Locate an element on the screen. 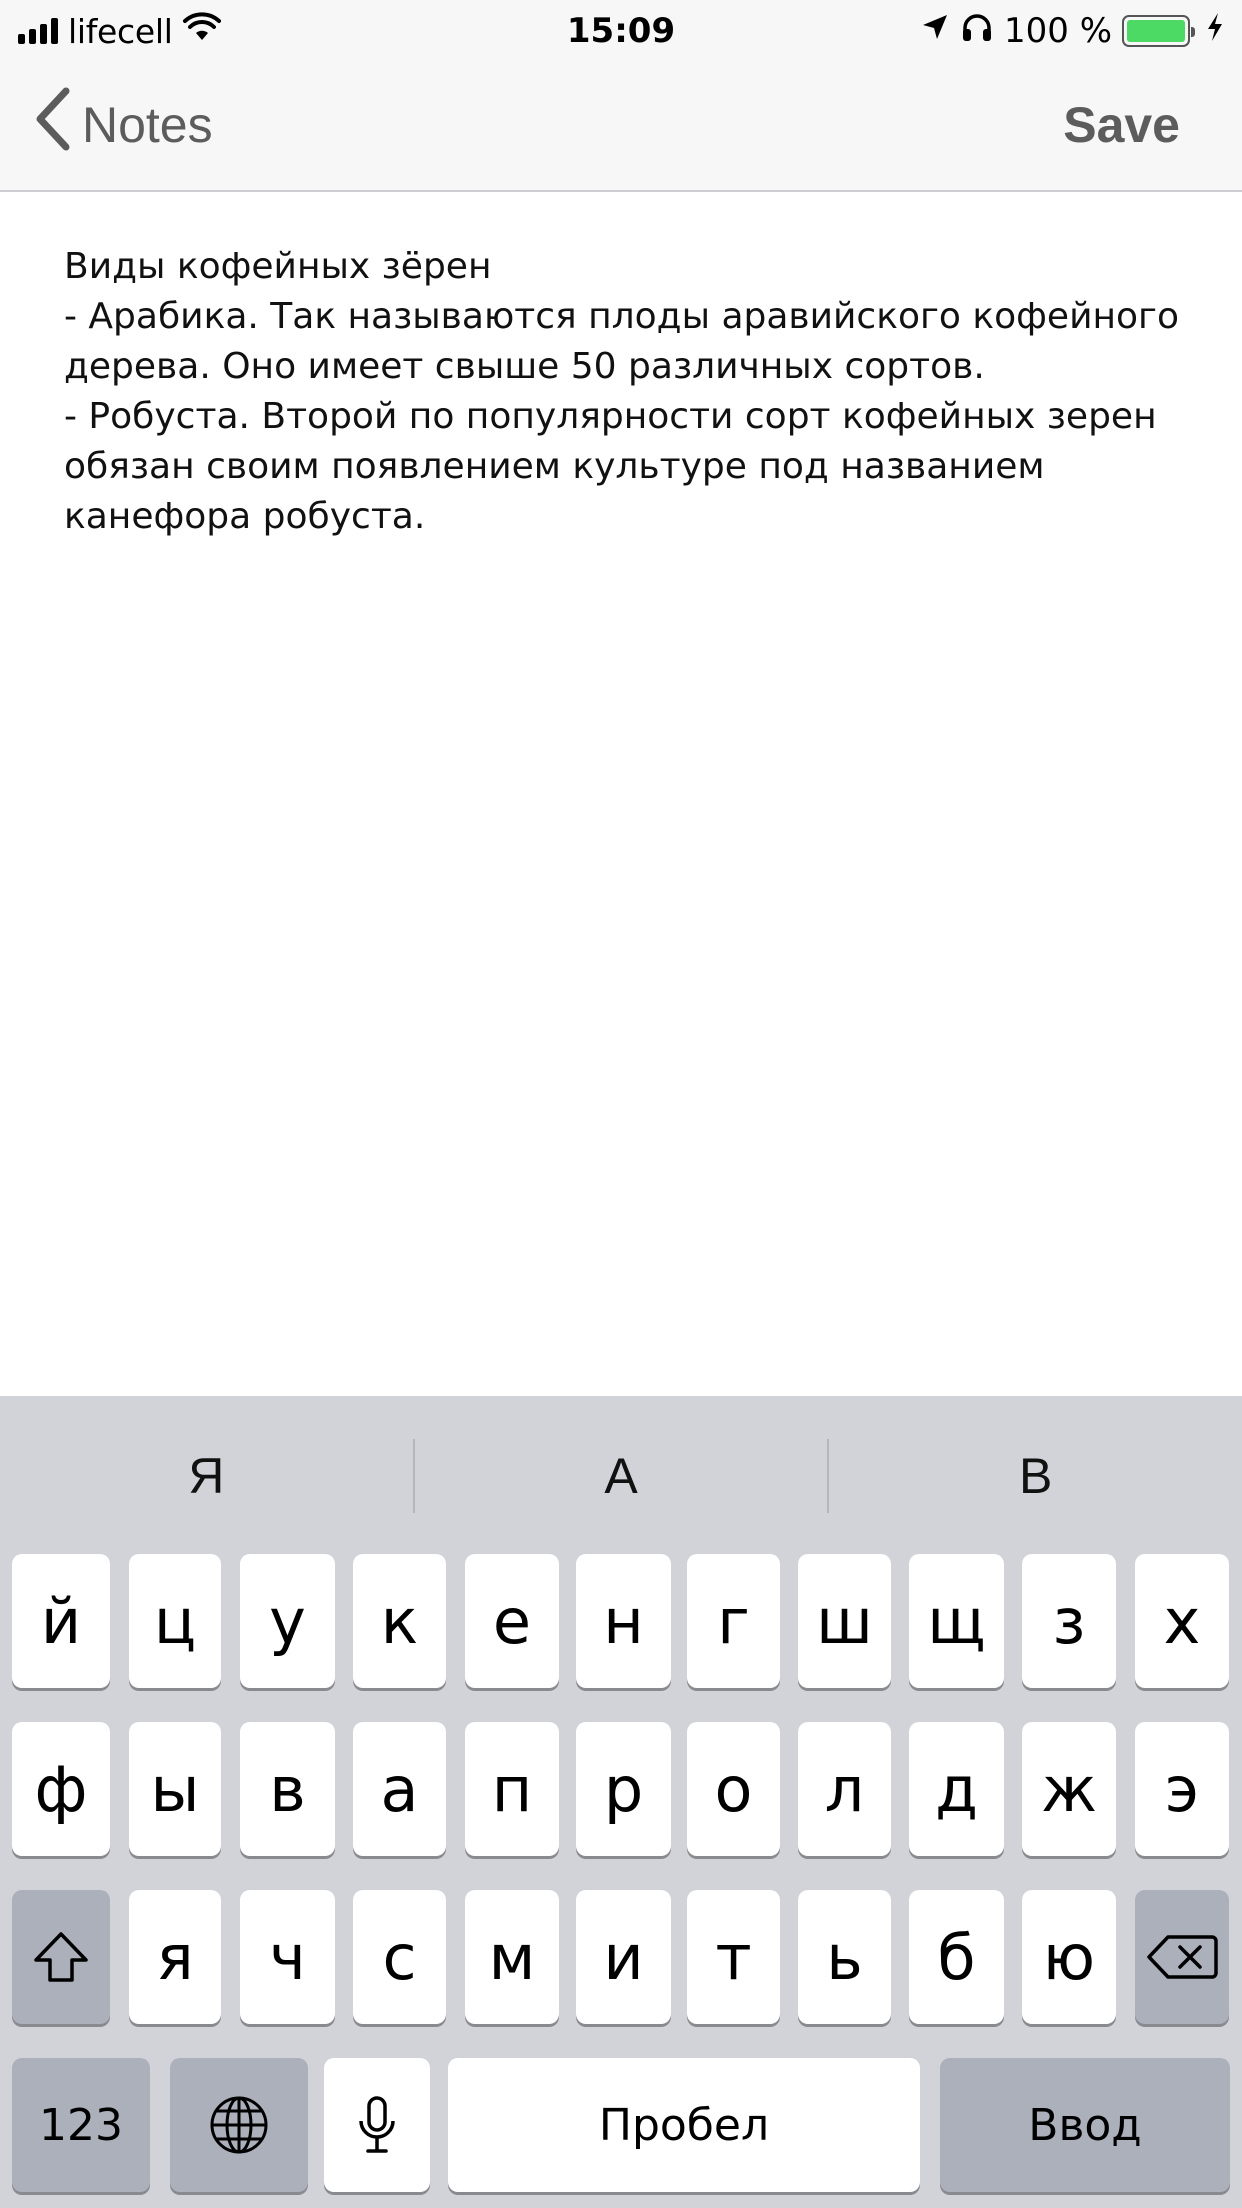  clock: 15:09 is located at coordinates (621, 31).